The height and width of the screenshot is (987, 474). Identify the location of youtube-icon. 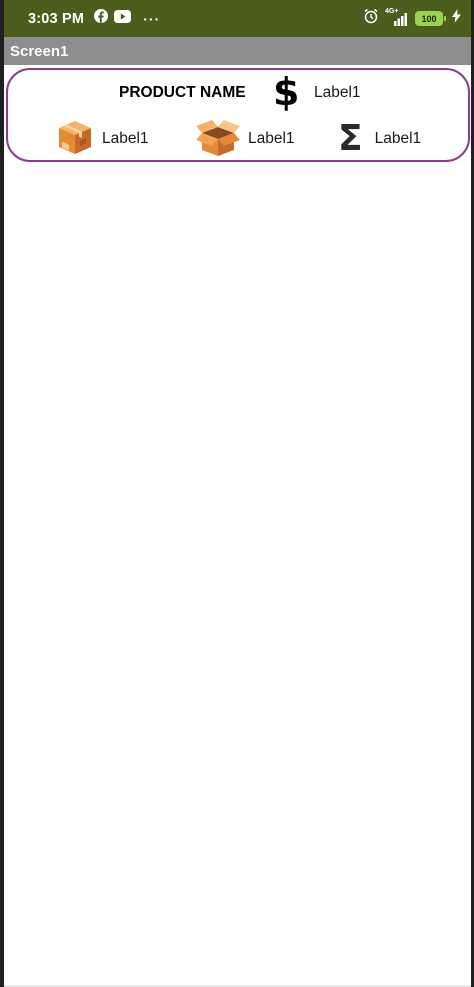
(123, 18).